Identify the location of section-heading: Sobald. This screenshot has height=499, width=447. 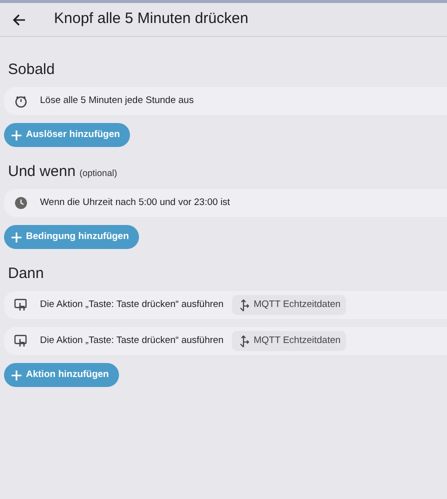
(31, 70).